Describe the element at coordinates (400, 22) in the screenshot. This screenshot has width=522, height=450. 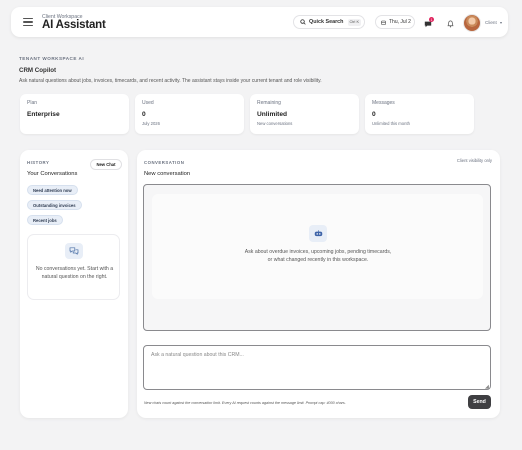
I see `date-label: Thu, Jul 2` at that location.